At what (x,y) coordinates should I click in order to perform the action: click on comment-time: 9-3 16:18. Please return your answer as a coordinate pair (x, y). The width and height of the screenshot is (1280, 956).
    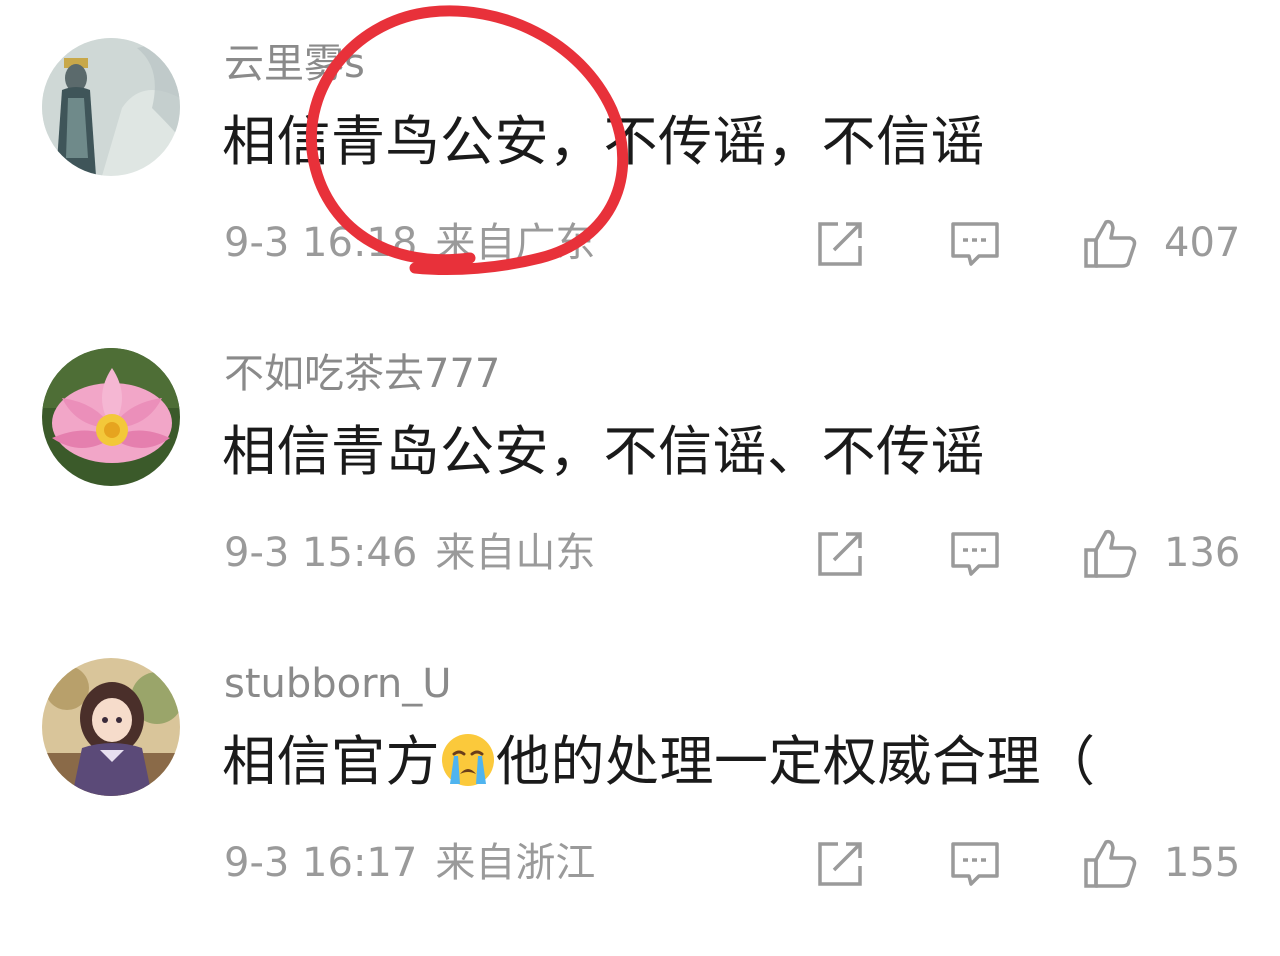
    Looking at the image, I should click on (321, 243).